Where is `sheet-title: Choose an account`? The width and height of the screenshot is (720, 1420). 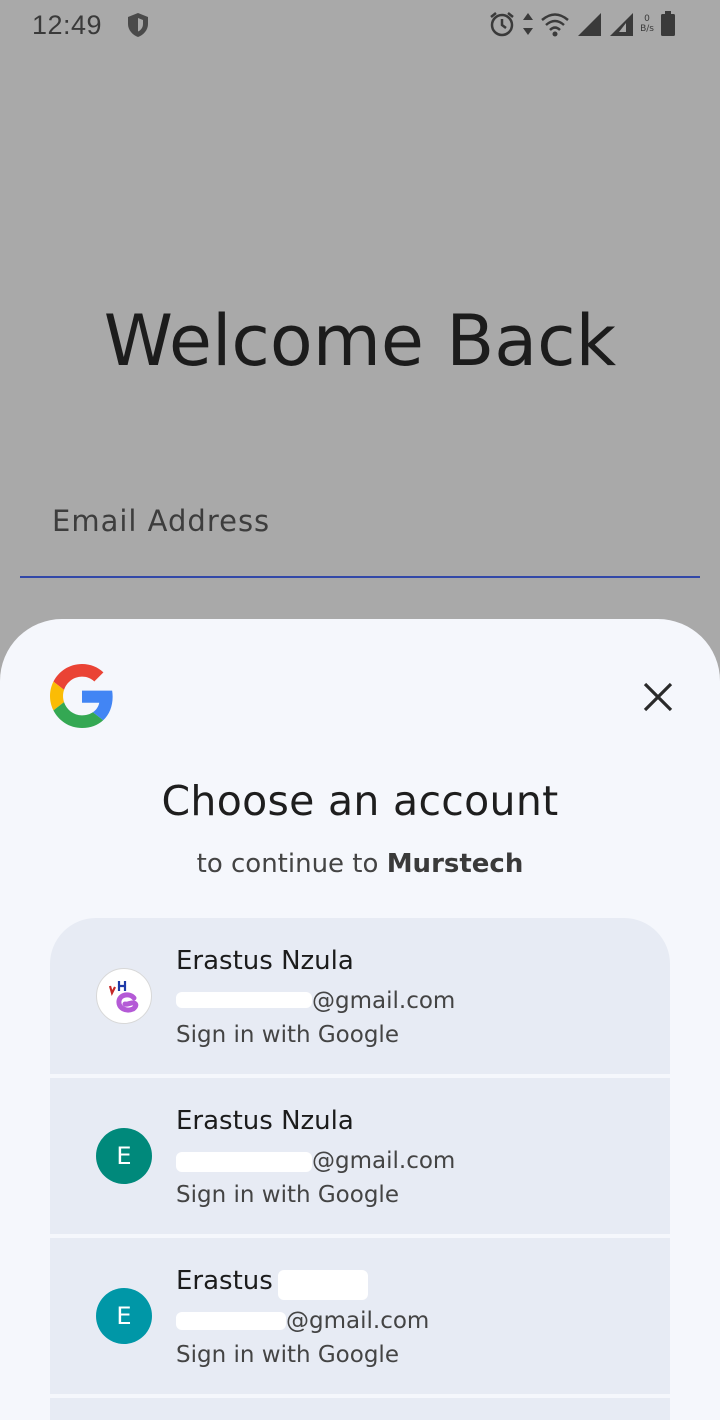 sheet-title: Choose an account is located at coordinates (360, 801).